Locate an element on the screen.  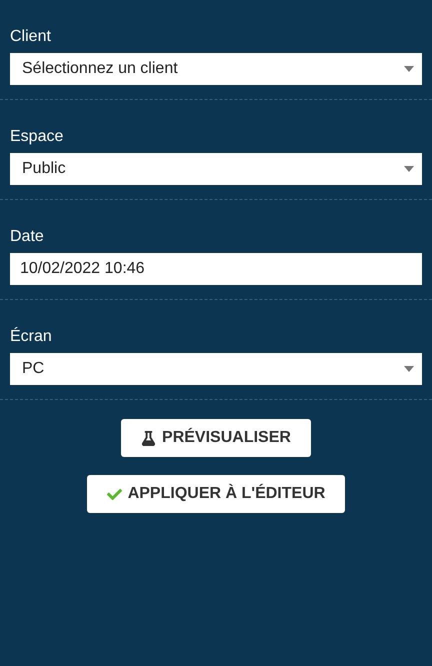
date-field: 10/02/2022 10:46 is located at coordinates (216, 269).